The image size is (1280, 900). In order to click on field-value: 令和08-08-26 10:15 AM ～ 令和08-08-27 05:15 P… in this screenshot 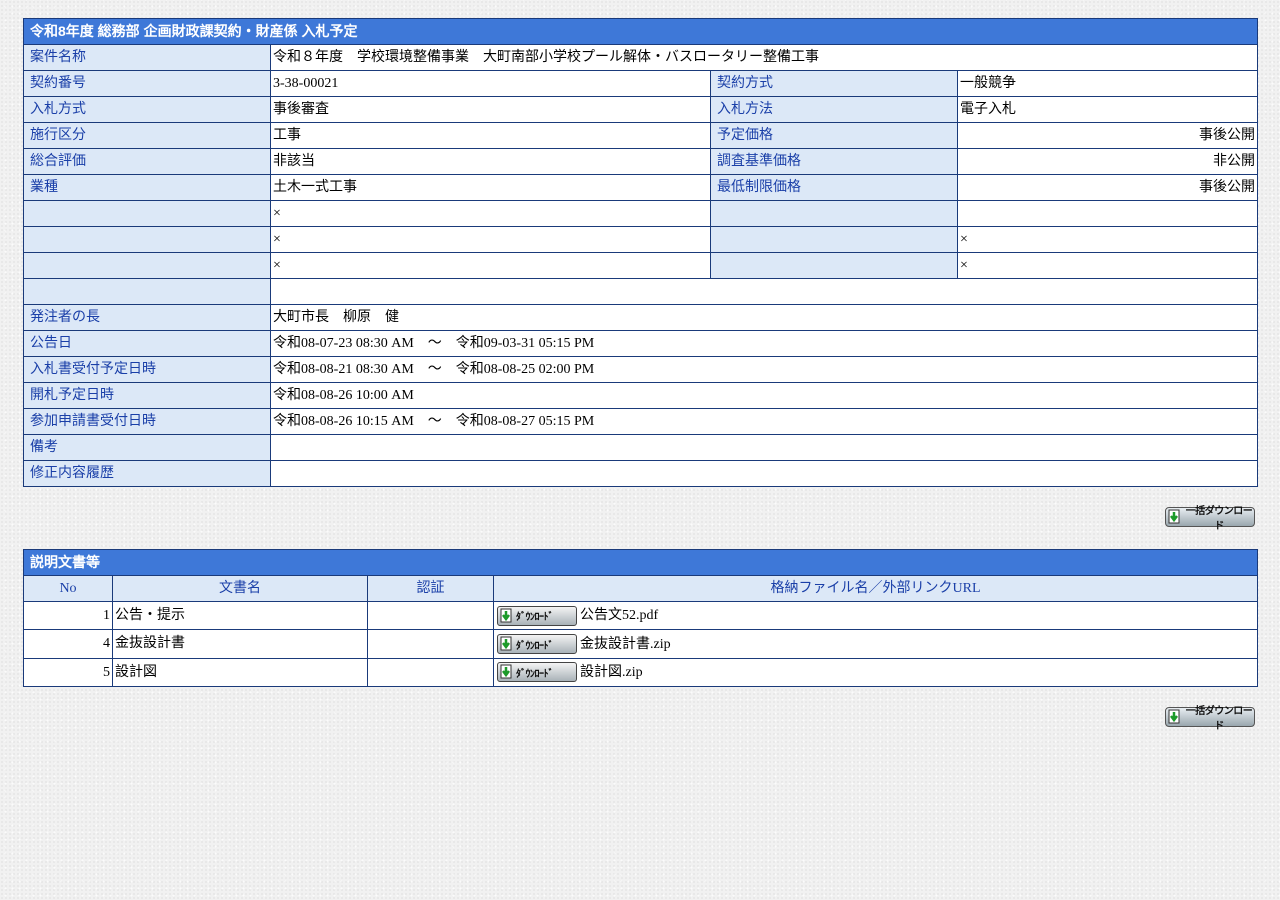, I will do `click(764, 421)`.